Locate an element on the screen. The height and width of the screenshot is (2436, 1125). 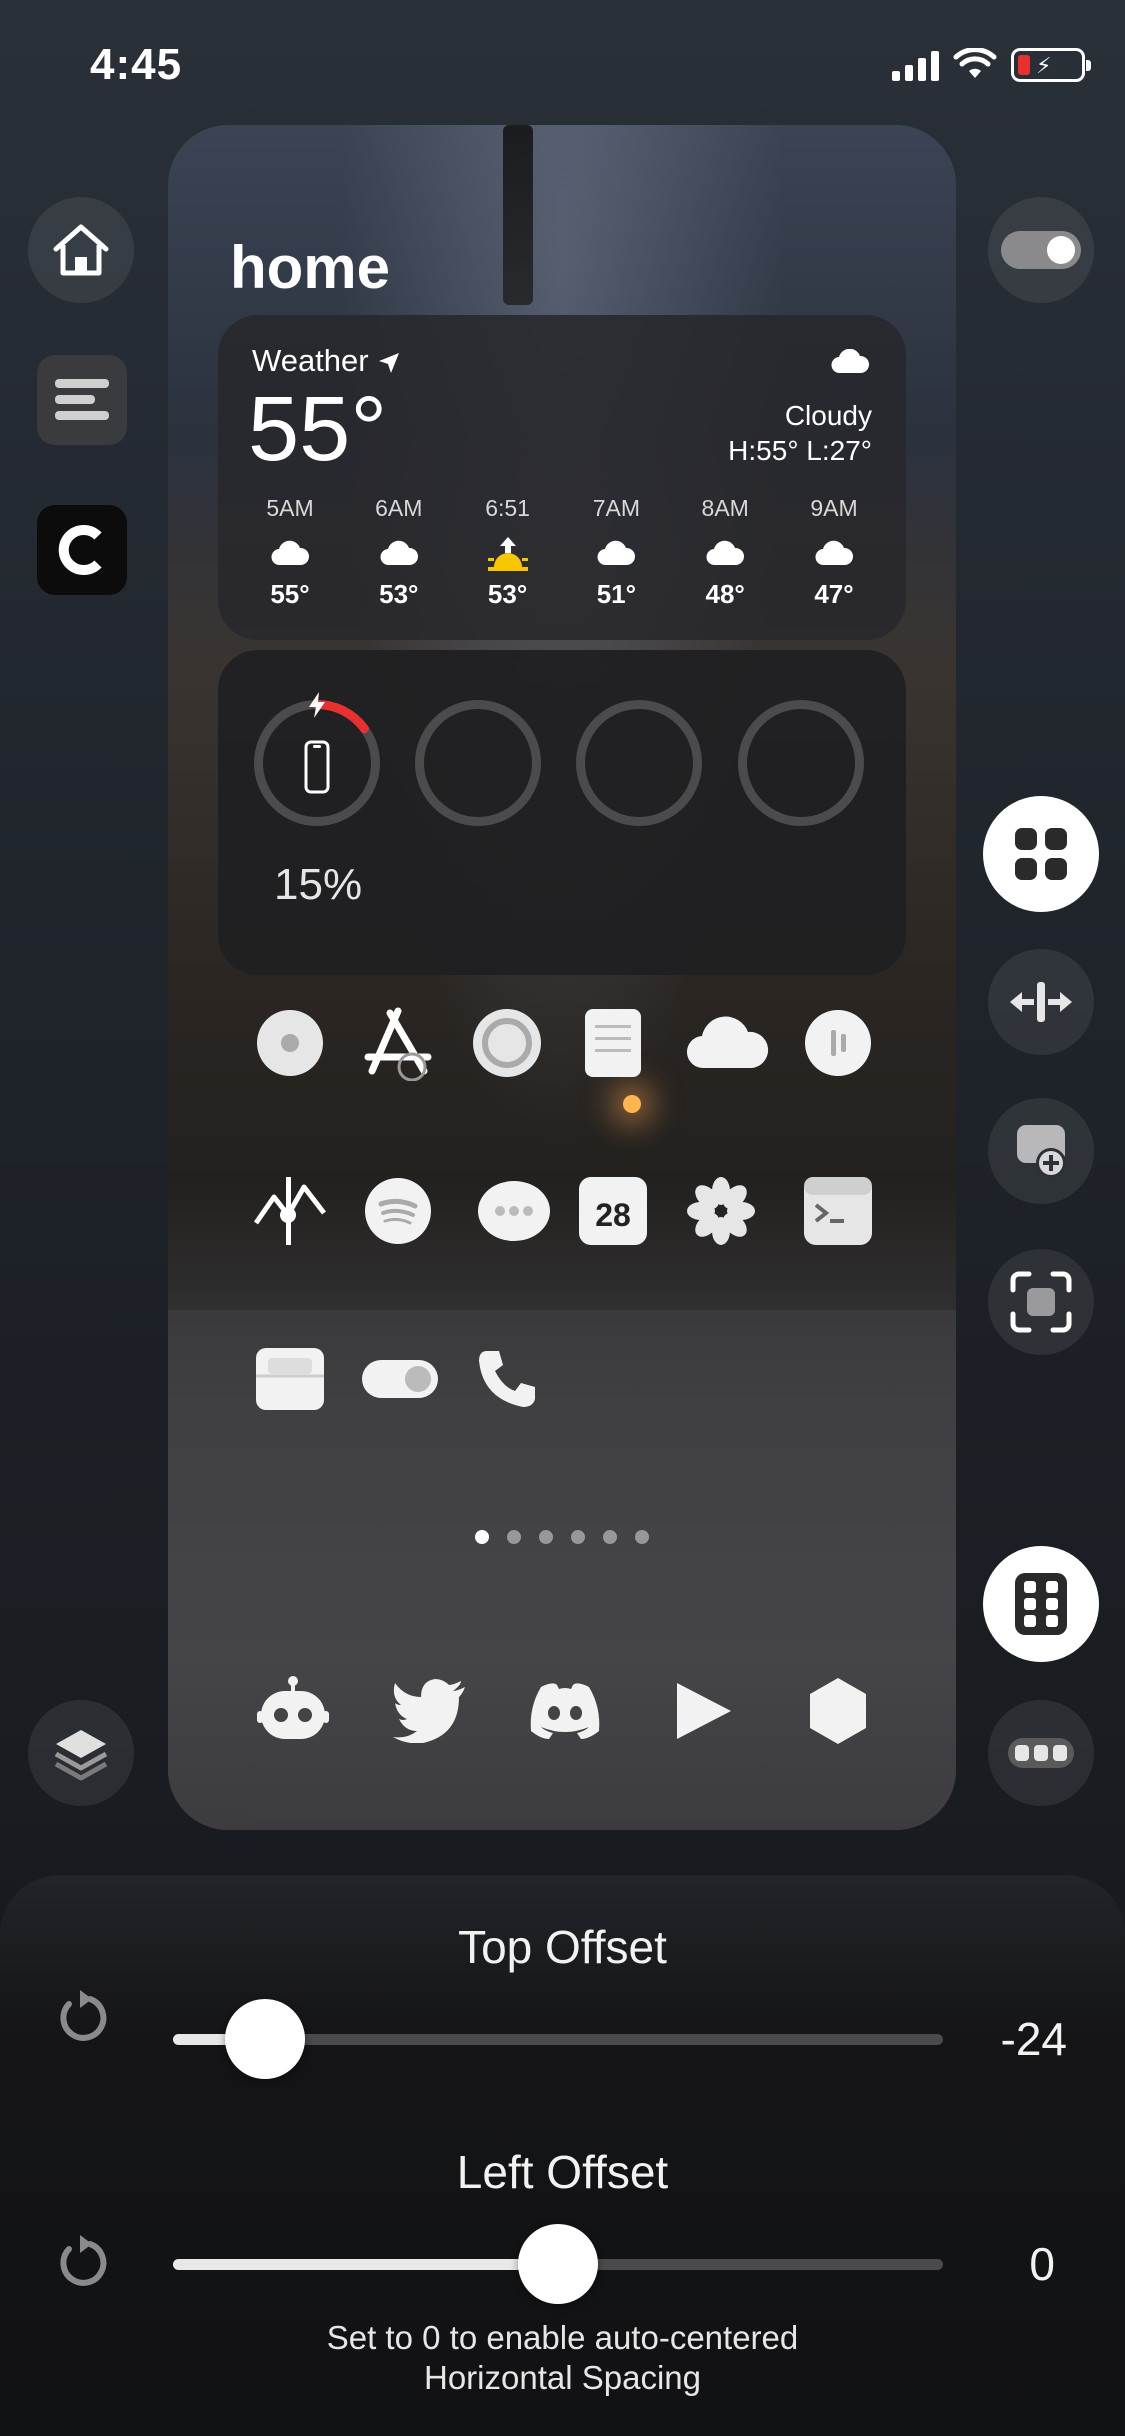
left-offset-slider-fill is located at coordinates (365, 2264).